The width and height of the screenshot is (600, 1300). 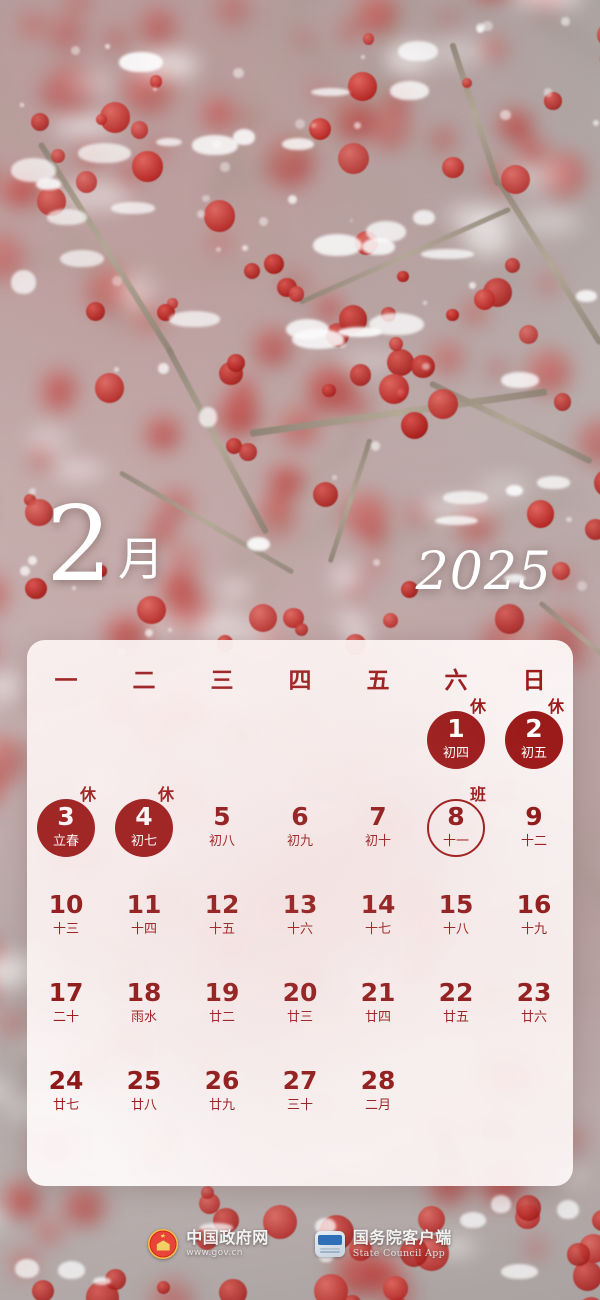 What do you see at coordinates (398, 1253) in the screenshot?
I see `state-council-name-en: State Council App` at bounding box center [398, 1253].